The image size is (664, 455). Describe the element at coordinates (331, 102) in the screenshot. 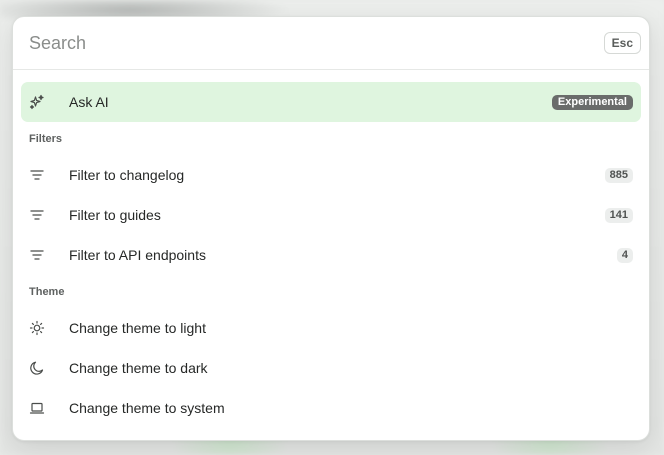

I see `ask-ai-item: Ask AI Experimental` at that location.